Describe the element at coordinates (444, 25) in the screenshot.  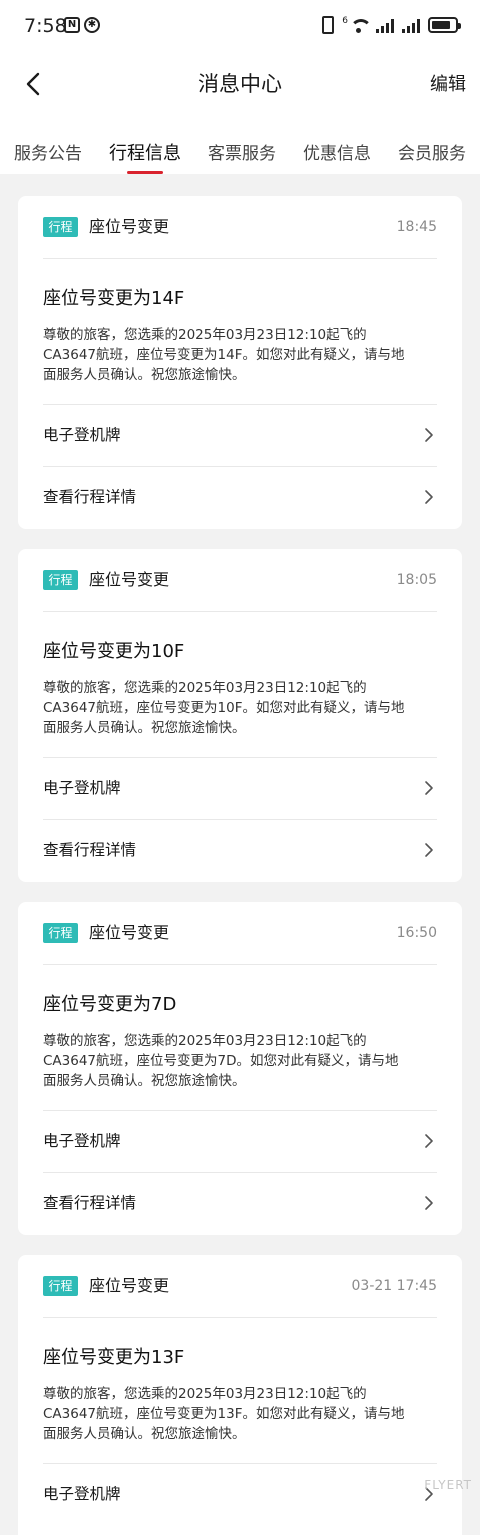
I see `battery-icon` at that location.